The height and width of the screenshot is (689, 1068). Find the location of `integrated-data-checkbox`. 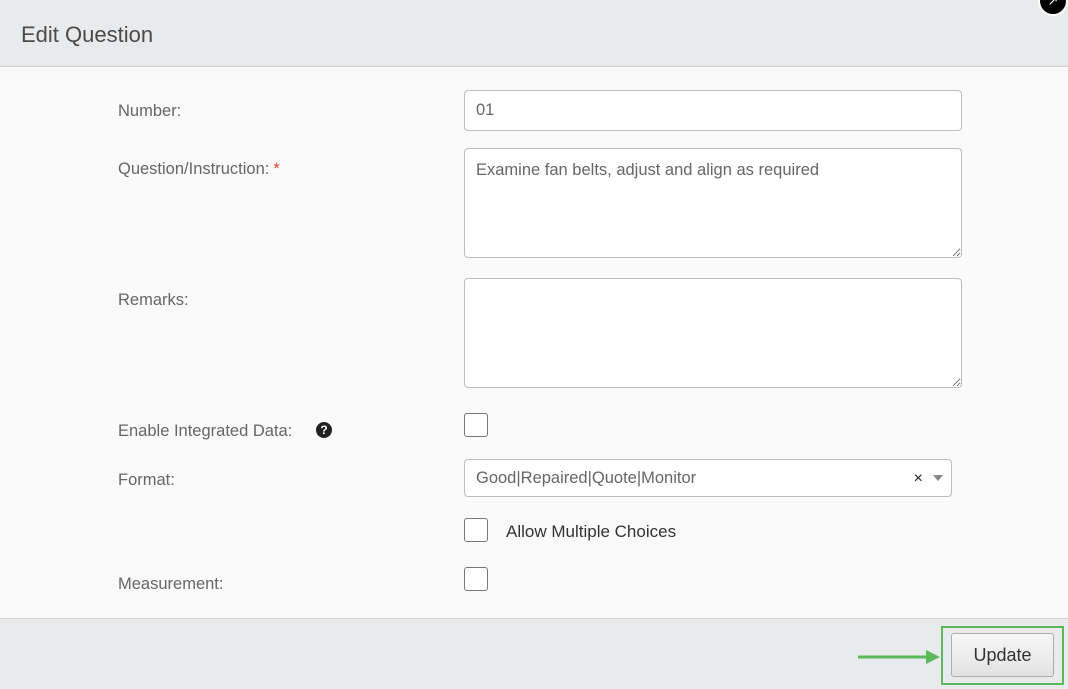

integrated-data-checkbox is located at coordinates (476, 425).